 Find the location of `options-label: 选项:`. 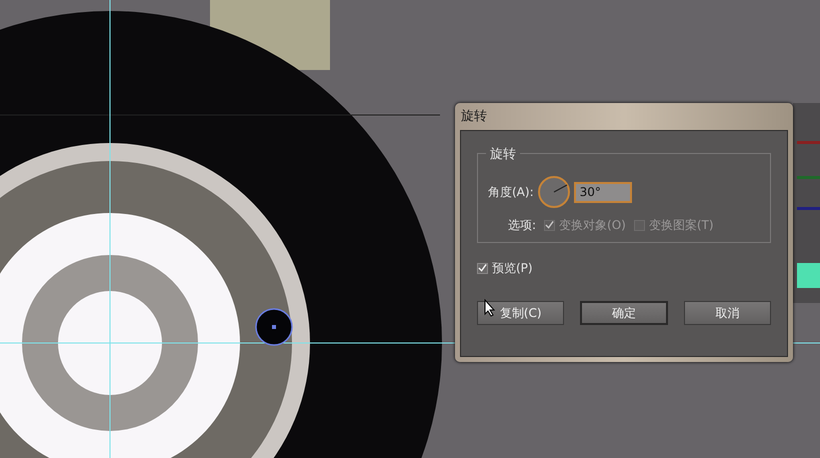

options-label: 选项: is located at coordinates (522, 225).